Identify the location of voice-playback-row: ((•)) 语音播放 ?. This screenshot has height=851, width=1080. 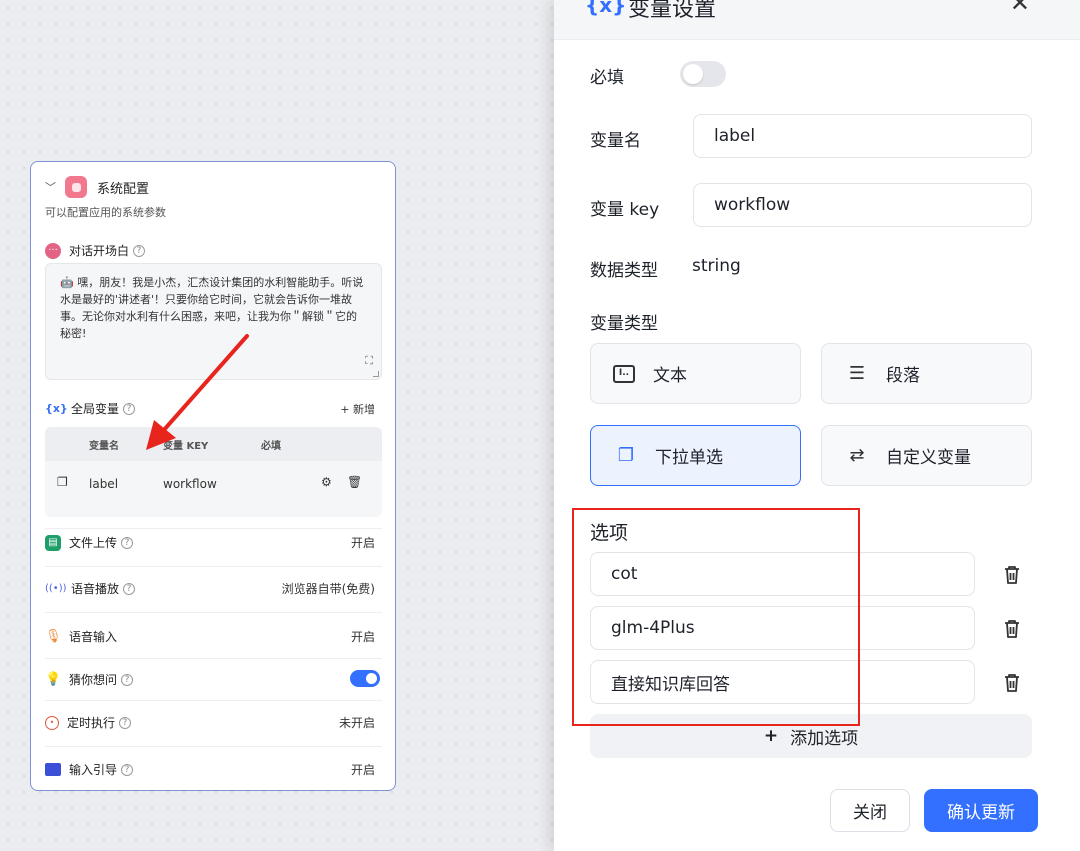
(90, 588).